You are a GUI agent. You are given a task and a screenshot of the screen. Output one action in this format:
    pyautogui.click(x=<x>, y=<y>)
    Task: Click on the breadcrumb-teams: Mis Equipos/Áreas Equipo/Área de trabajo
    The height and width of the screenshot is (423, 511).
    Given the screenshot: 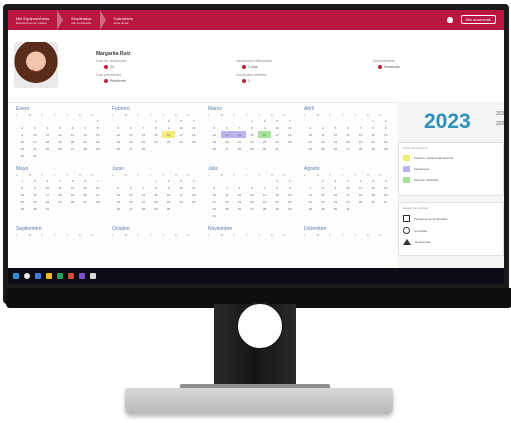 What is the action you would take?
    pyautogui.click(x=32, y=20)
    